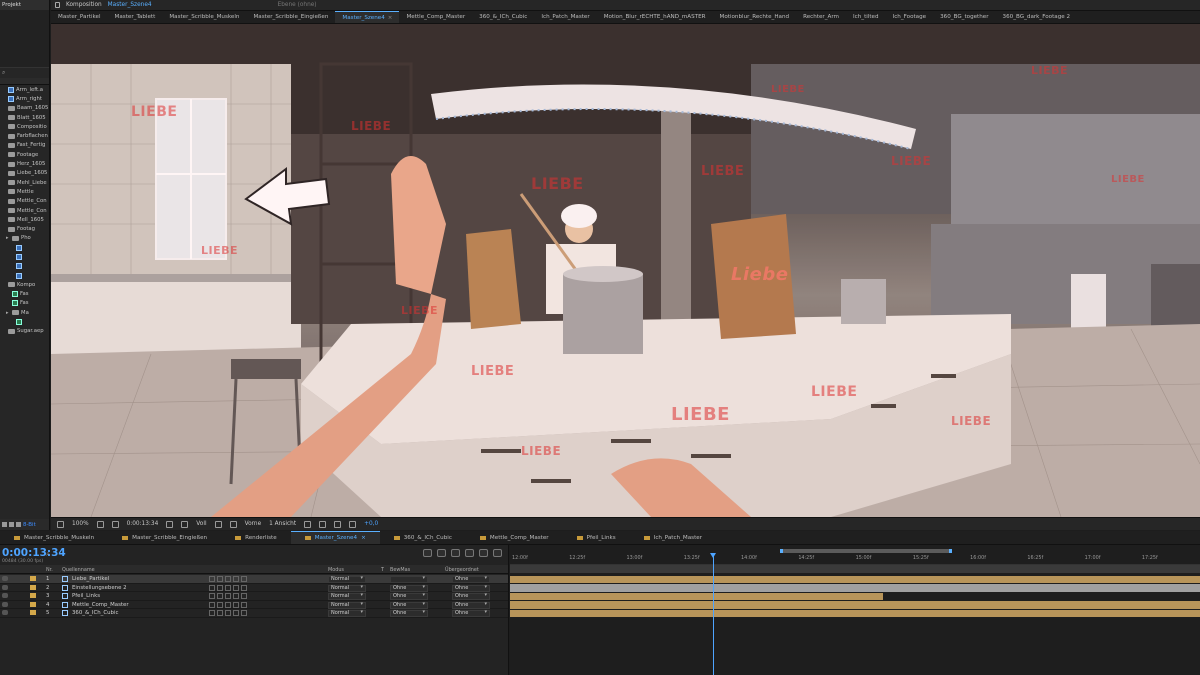 This screenshot has height=675, width=1200. Describe the element at coordinates (336, 570) in the screenshot. I see `column-mode: Modus` at that location.